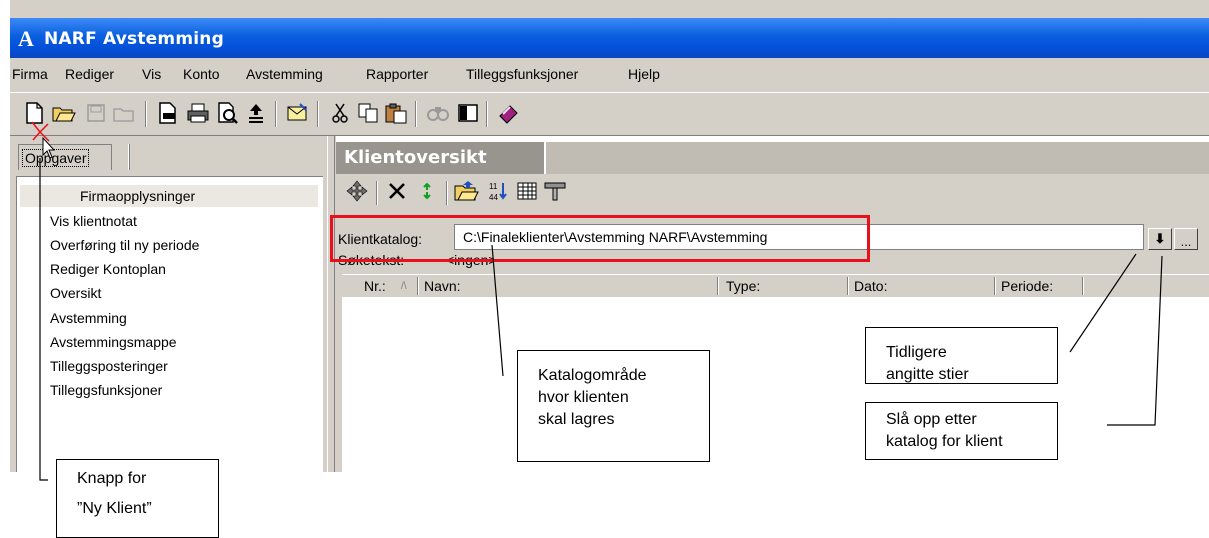  What do you see at coordinates (961, 431) in the screenshot?
I see `callout-browse-catalog: Slå opp etter katalog for klient` at bounding box center [961, 431].